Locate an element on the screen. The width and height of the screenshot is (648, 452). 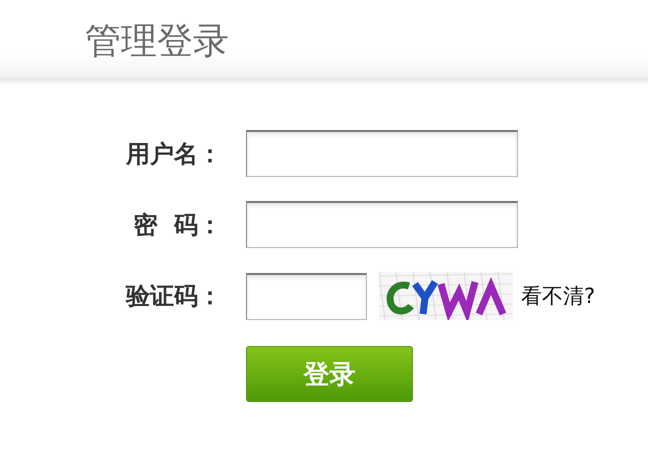
password-field is located at coordinates (382, 224).